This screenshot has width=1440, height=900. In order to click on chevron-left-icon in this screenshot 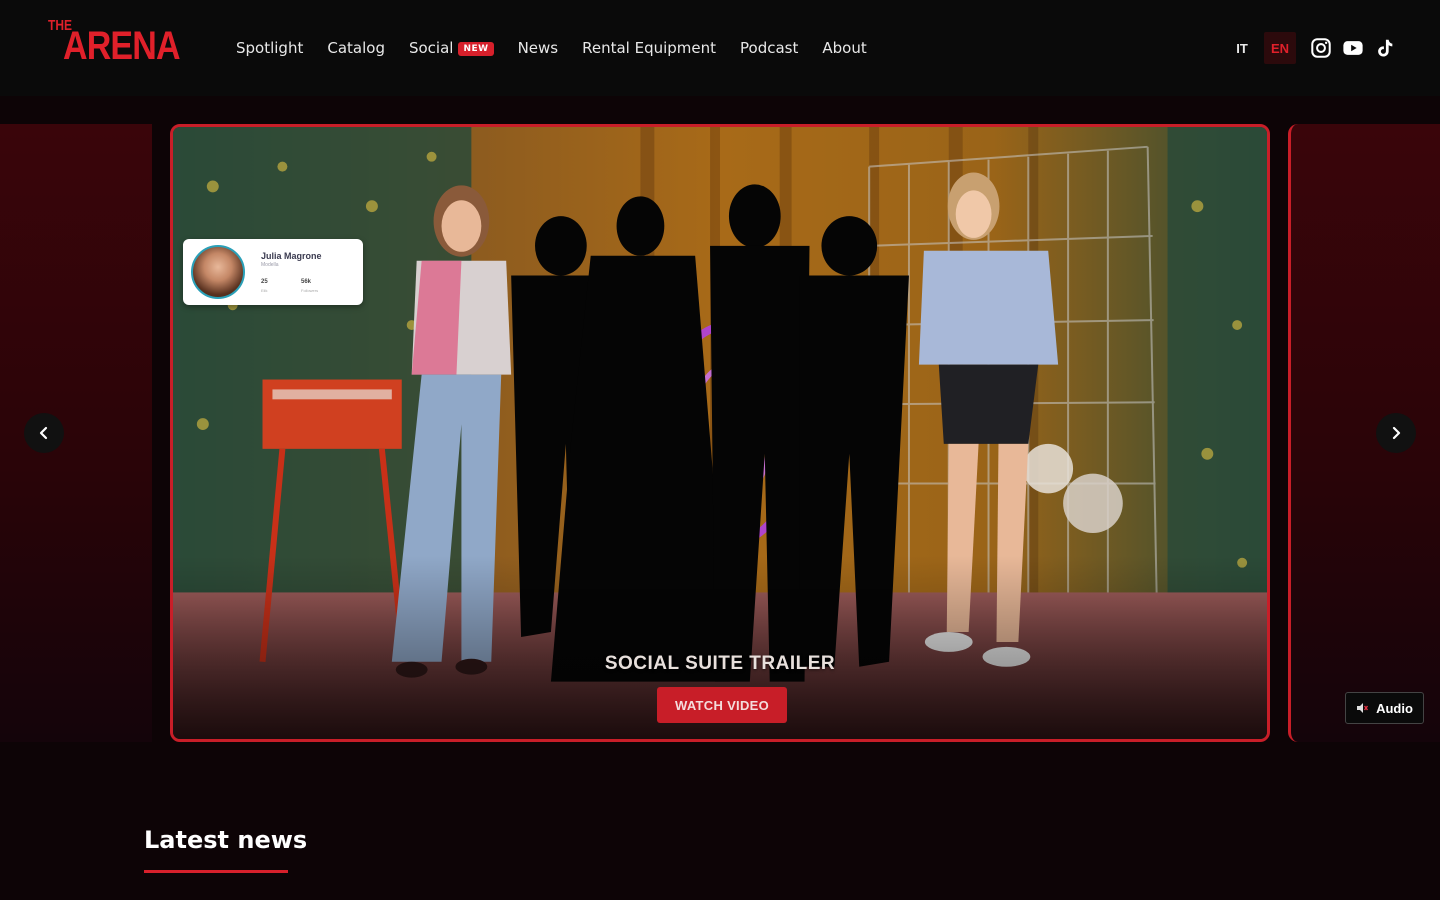, I will do `click(43, 433)`.